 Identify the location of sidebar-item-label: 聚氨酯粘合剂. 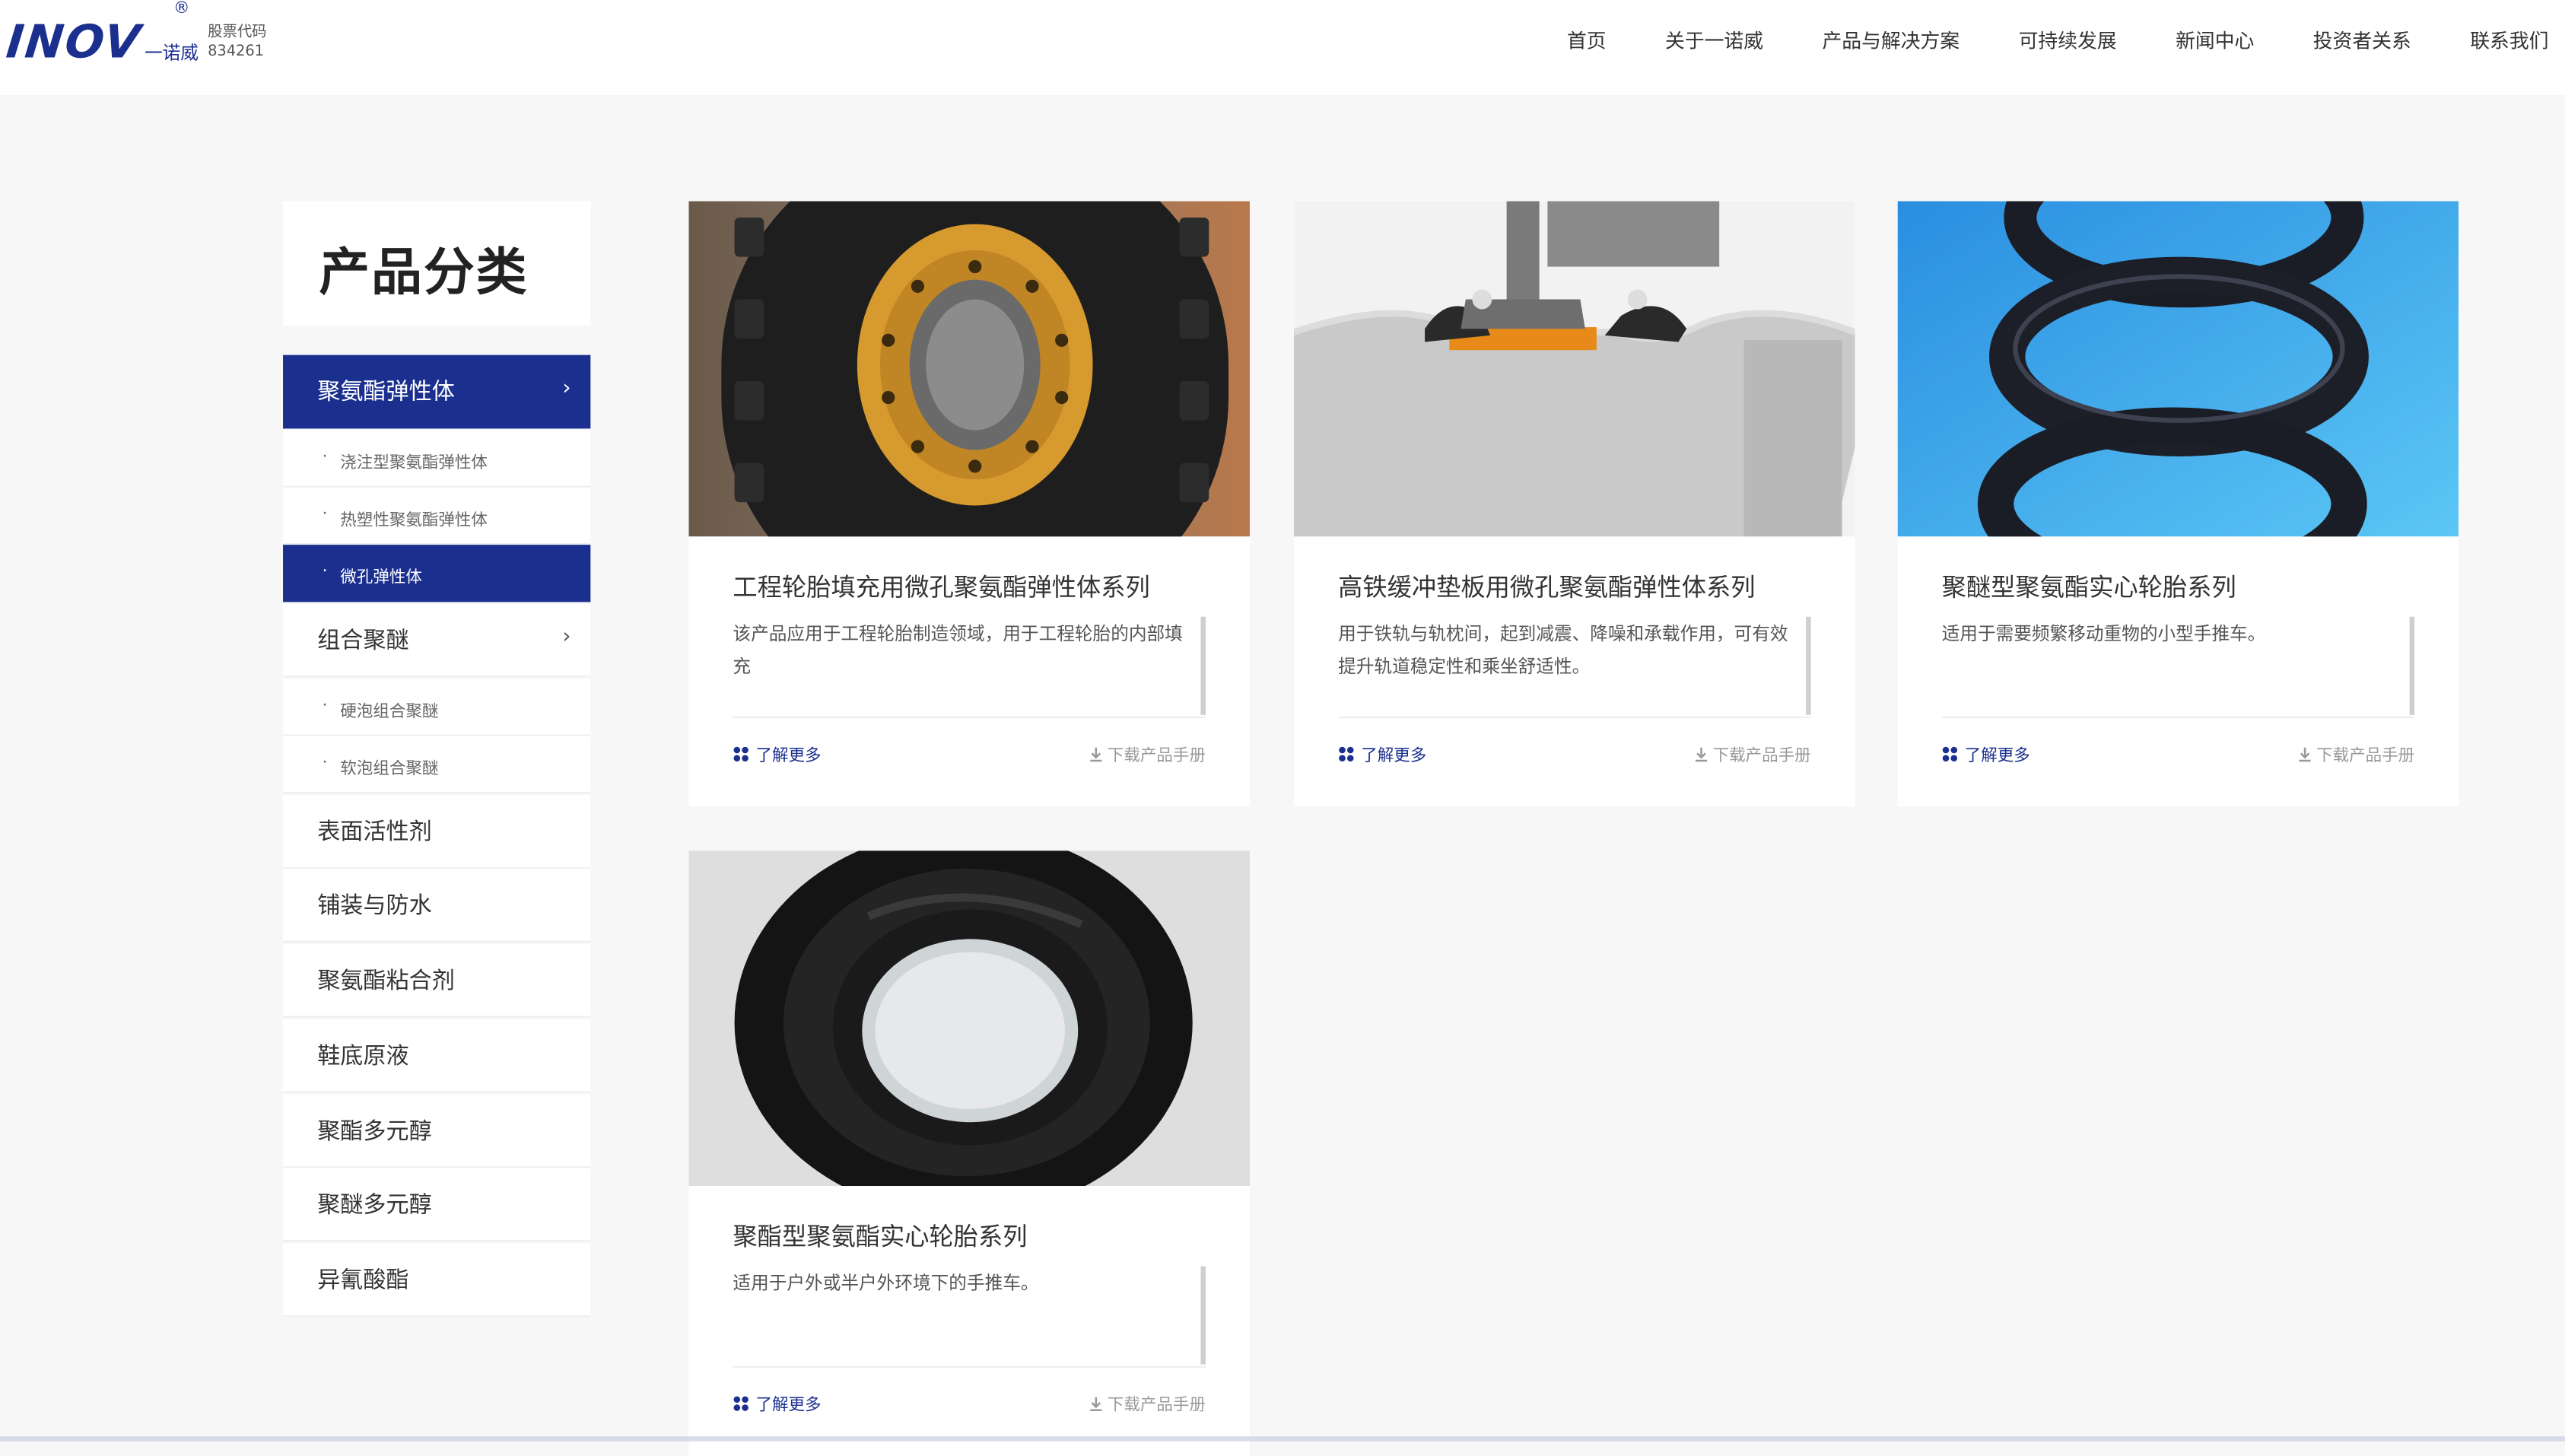
(386, 981).